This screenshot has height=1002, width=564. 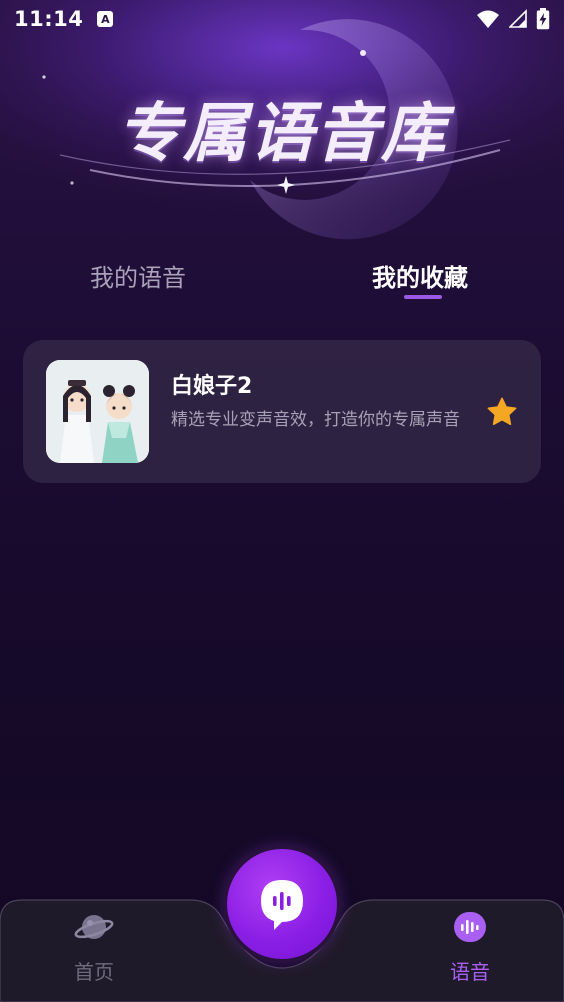 What do you see at coordinates (315, 420) in the screenshot?
I see `voice-description: 精选专业变声音效，打造你的专属声音` at bounding box center [315, 420].